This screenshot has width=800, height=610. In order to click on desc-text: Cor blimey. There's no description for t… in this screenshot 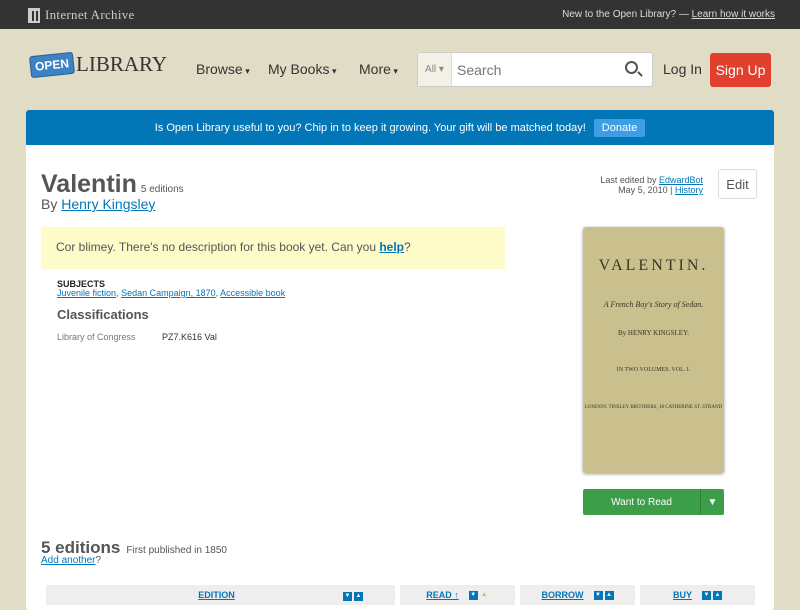, I will do `click(216, 247)`.